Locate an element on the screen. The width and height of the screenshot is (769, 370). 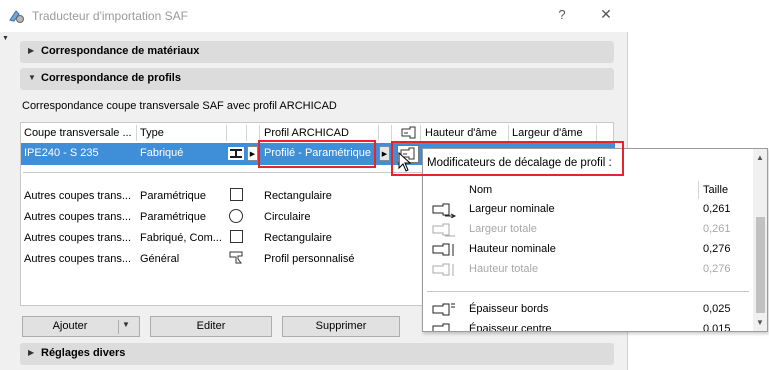
section-profile-mapping: ▼ Correspondance de profils is located at coordinates (317, 79).